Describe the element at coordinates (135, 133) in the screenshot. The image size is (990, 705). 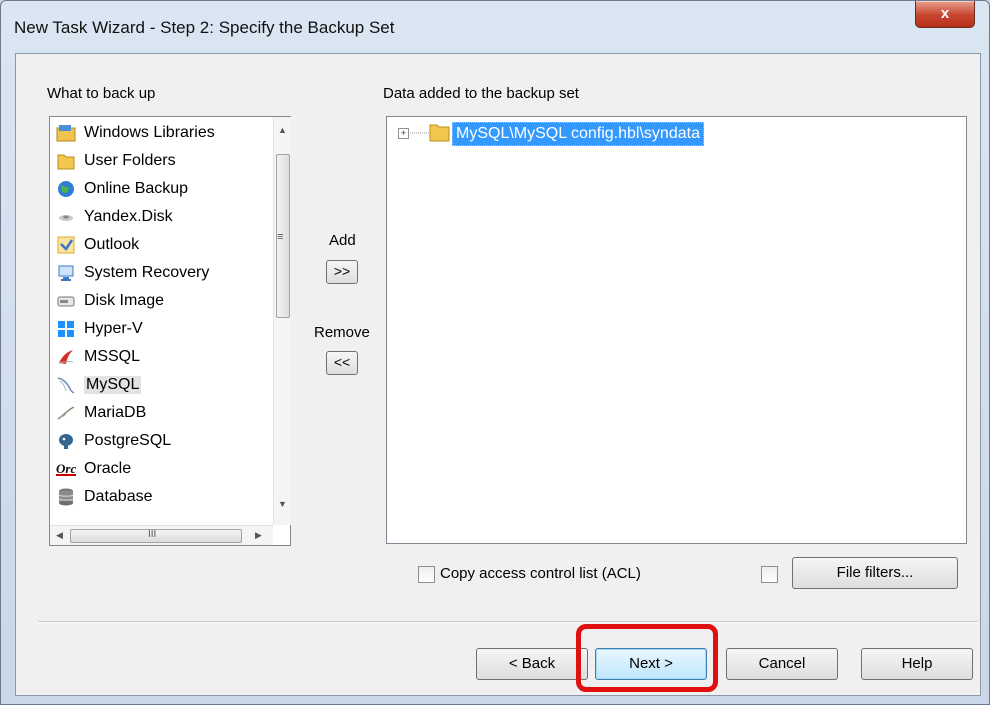
I see `list-item-windows-libraries: Windows Libraries` at that location.